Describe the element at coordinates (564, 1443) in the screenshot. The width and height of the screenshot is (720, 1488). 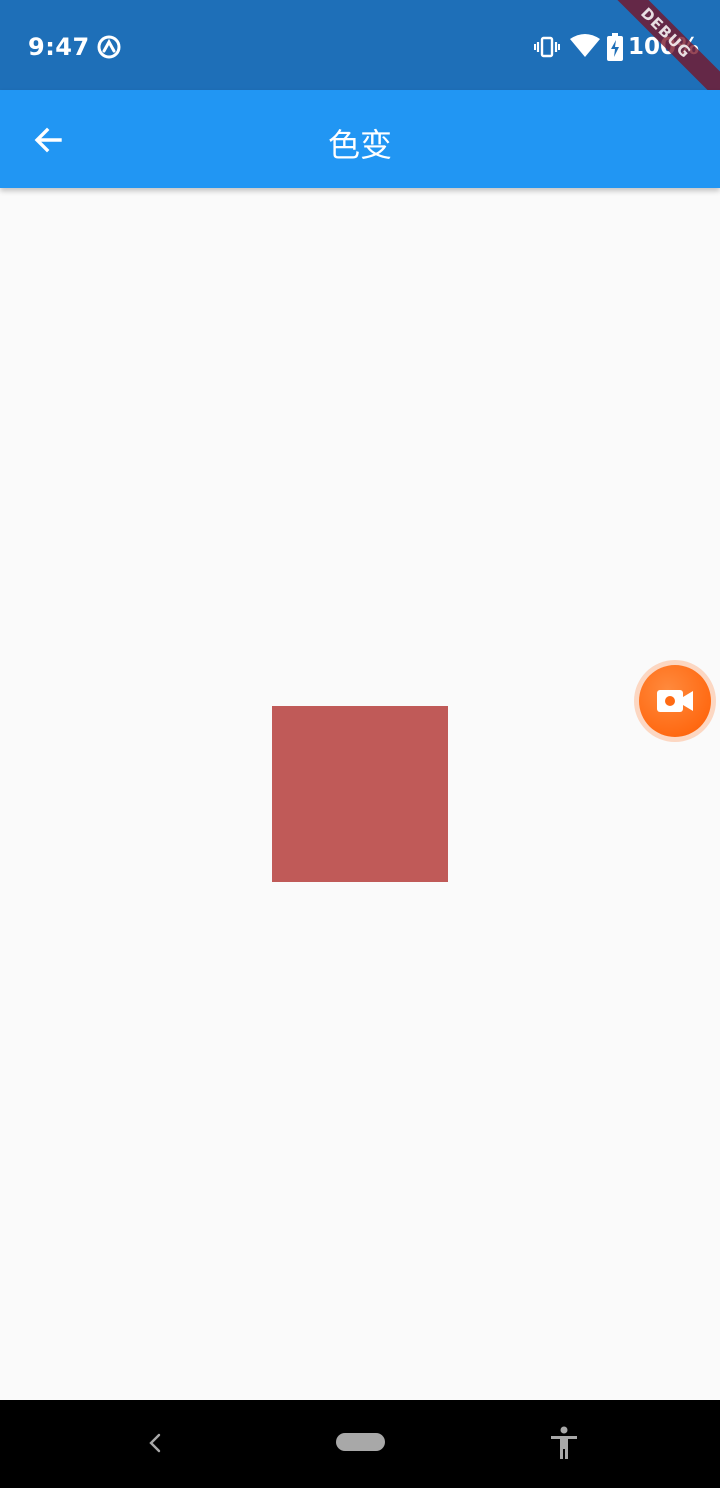
I see `accessibility-icon` at that location.